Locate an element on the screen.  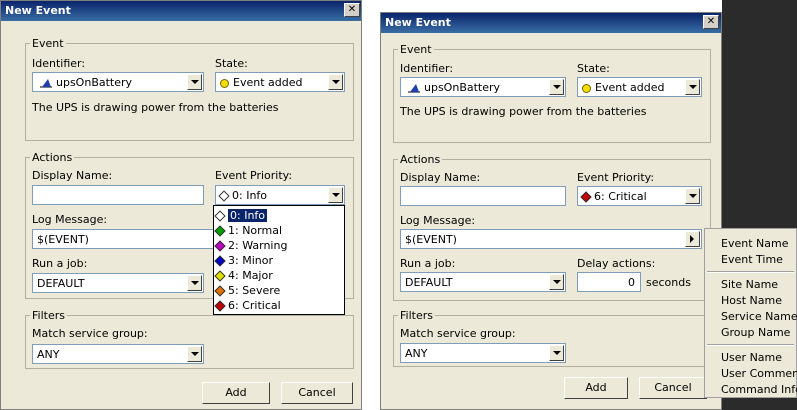
menu-item-site-name: Site Name is located at coordinates (749, 284).